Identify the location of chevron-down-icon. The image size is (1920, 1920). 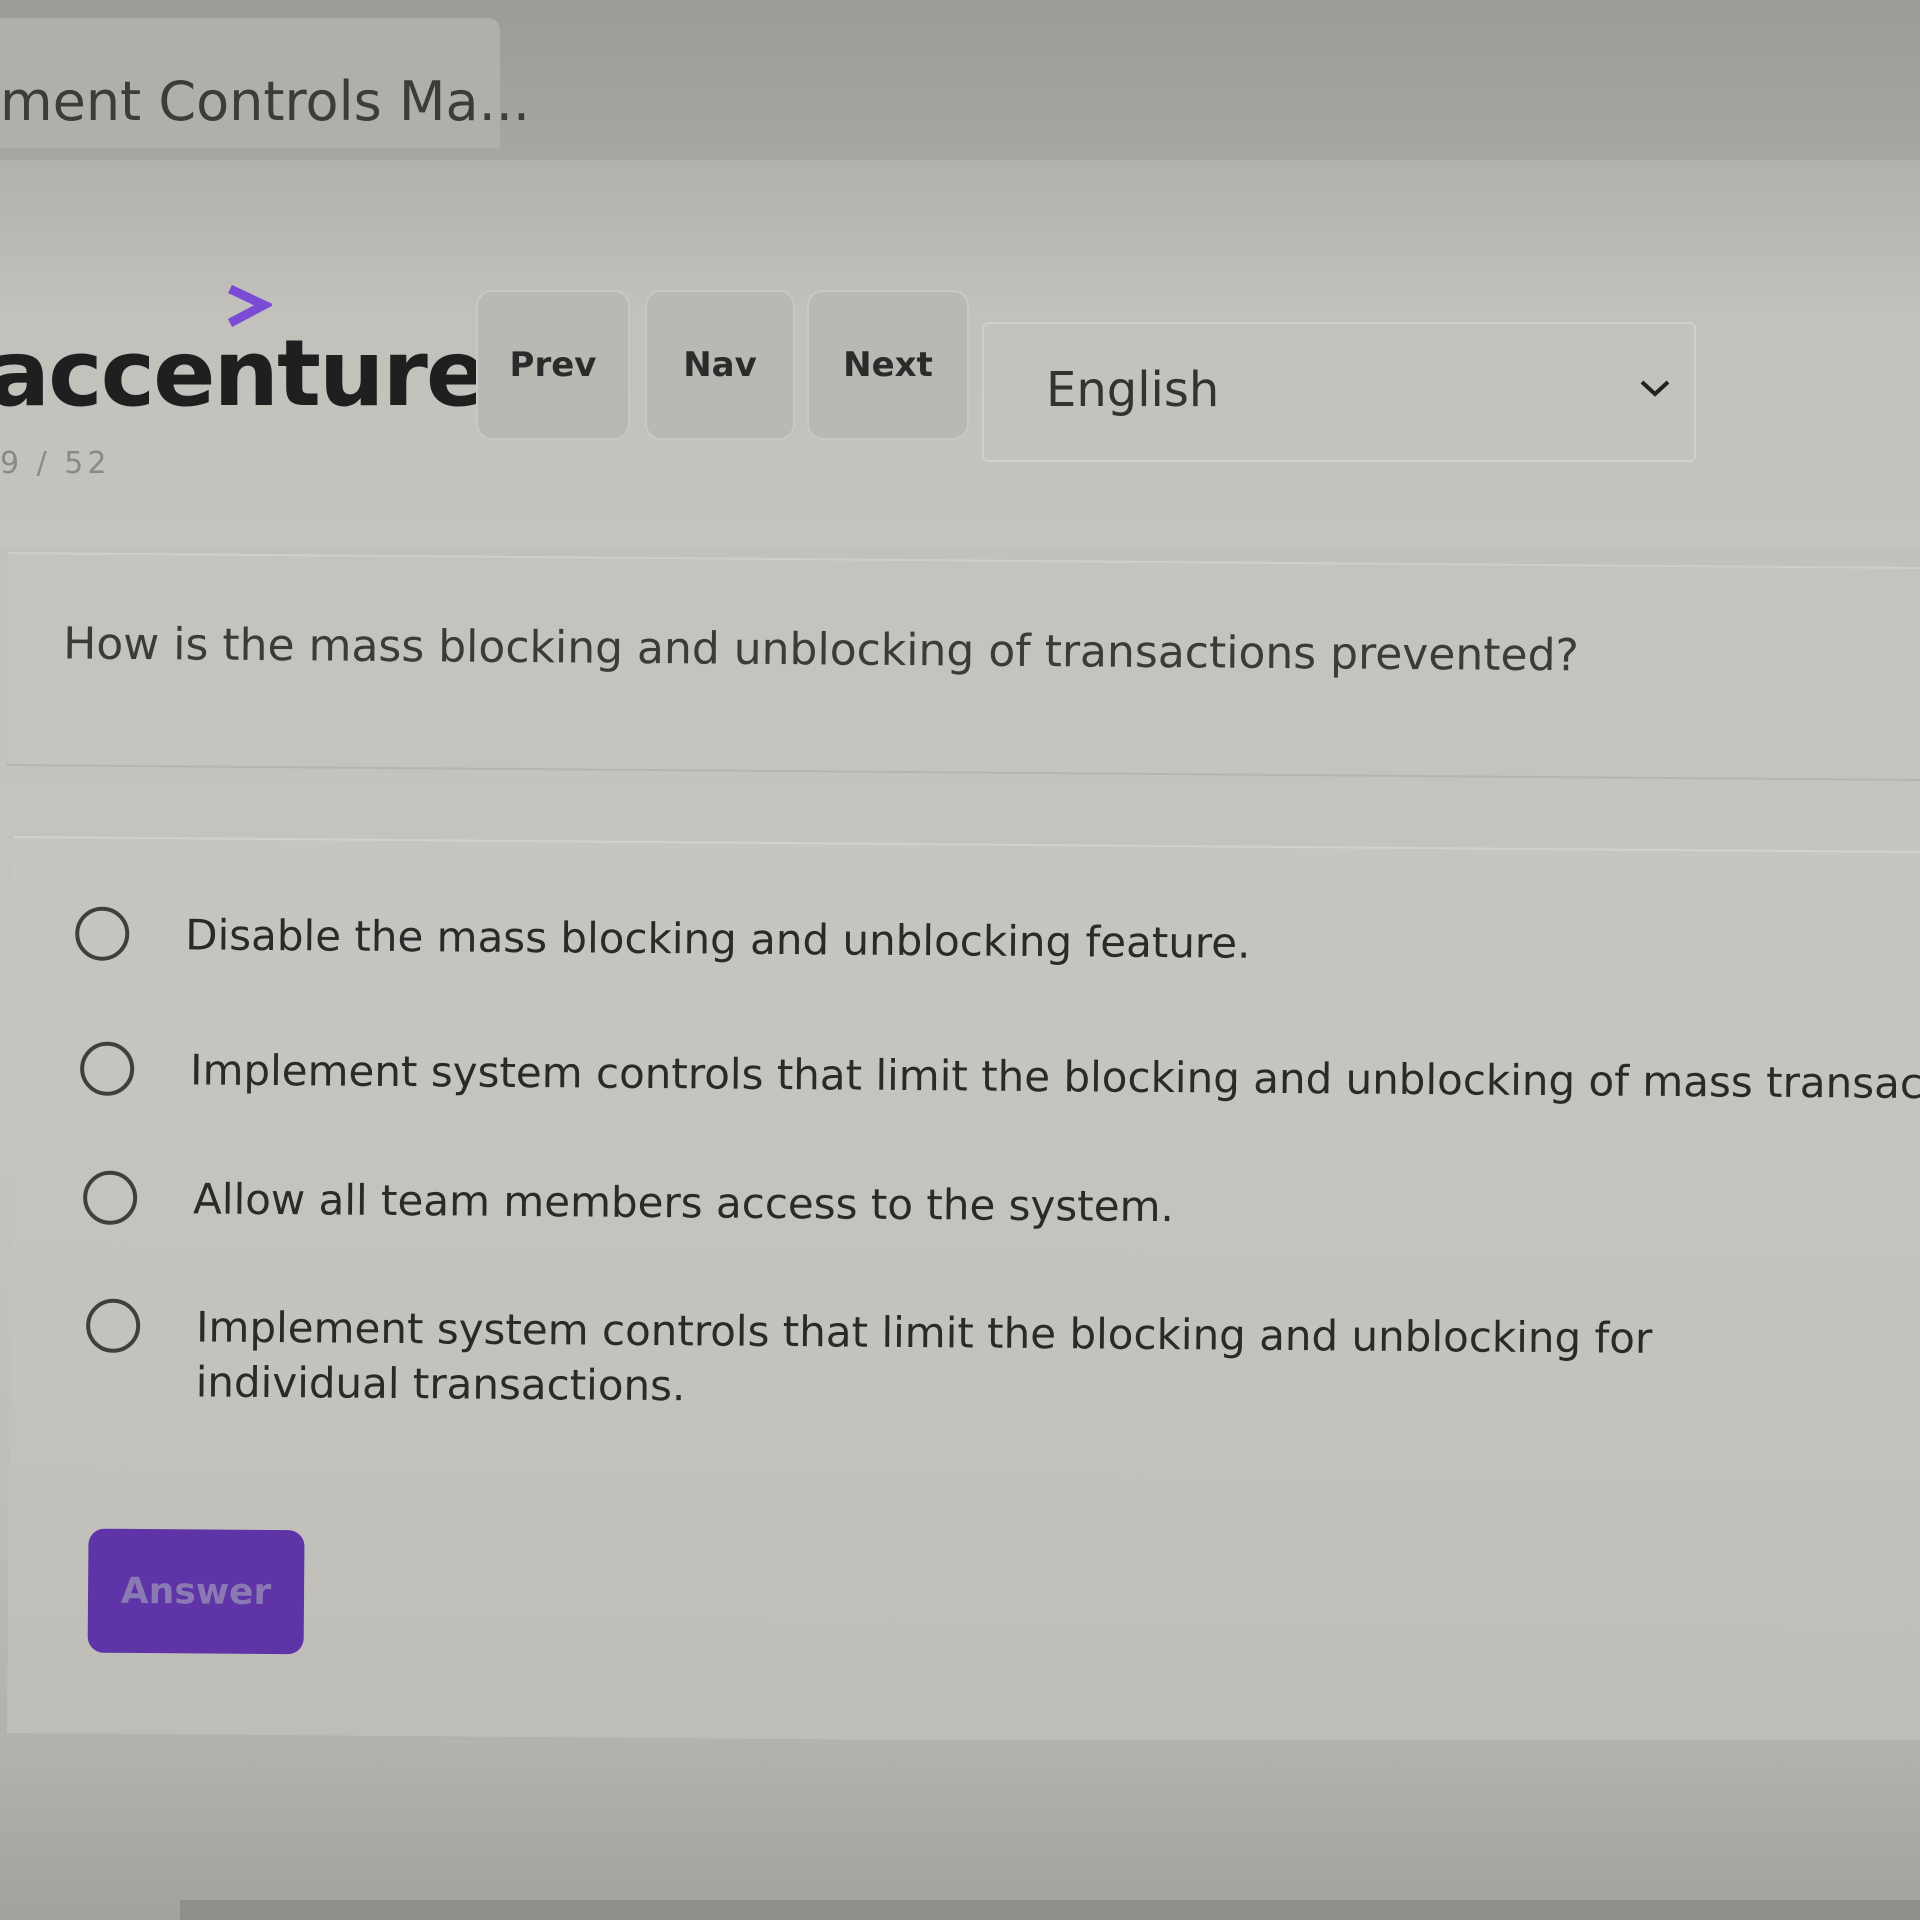
(1655, 388).